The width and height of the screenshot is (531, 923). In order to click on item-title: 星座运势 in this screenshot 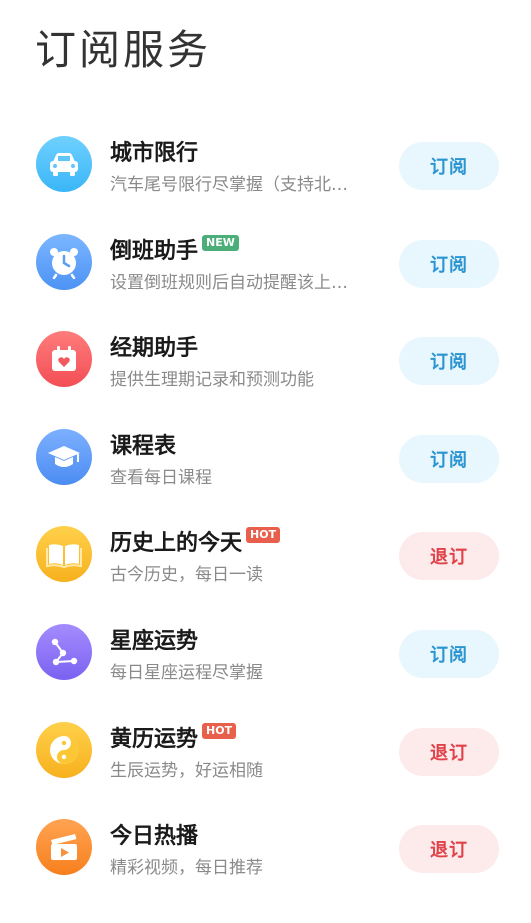, I will do `click(154, 641)`.